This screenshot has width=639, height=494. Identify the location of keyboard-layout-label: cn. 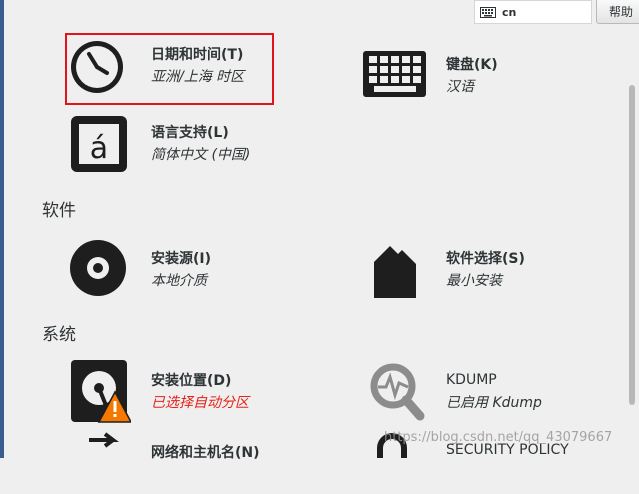
(509, 12).